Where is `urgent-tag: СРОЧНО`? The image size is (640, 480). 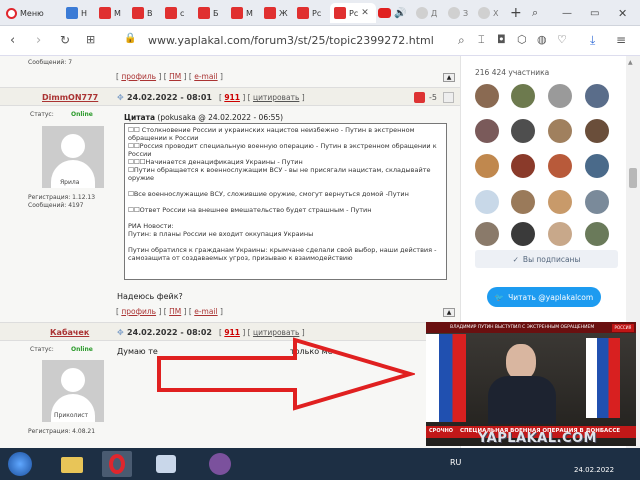
urgent-tag: СРОЧНО is located at coordinates (441, 431).